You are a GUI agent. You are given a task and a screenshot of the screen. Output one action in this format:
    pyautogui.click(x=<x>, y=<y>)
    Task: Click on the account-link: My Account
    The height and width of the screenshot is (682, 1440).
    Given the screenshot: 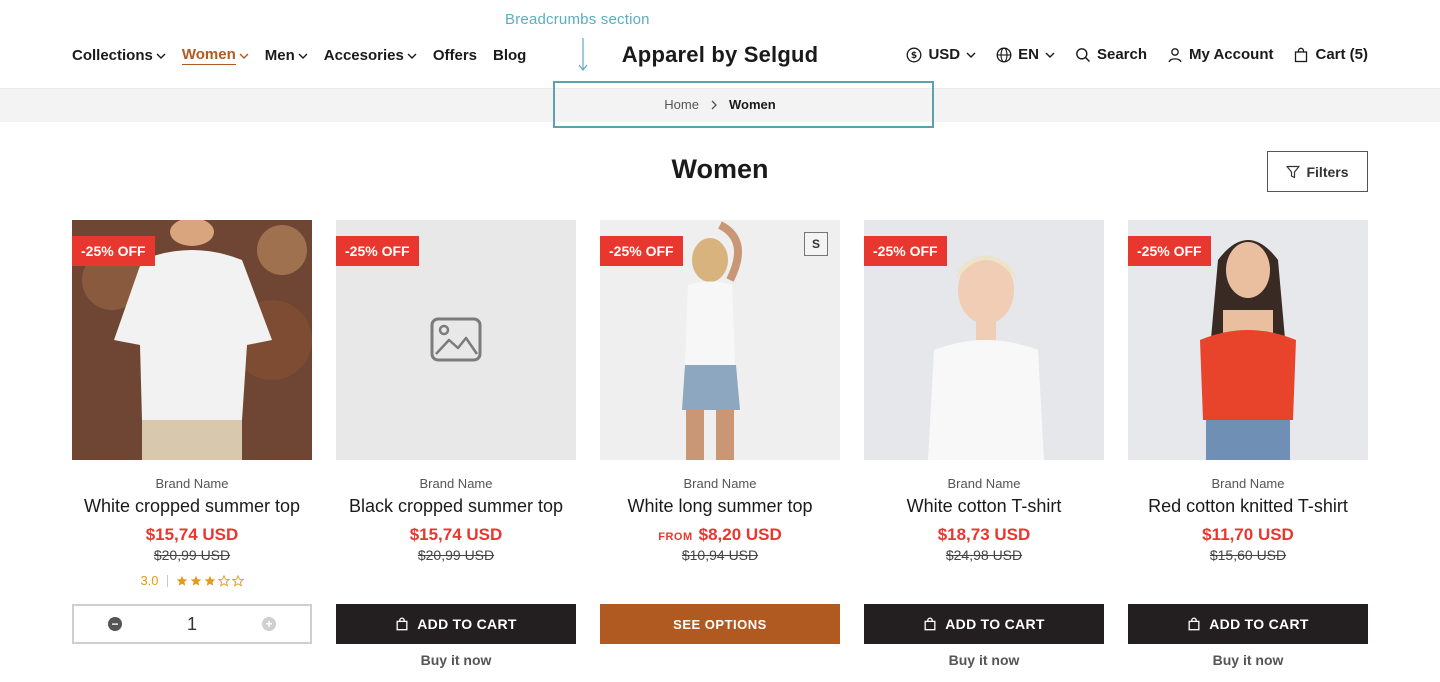 What is the action you would take?
    pyautogui.click(x=1220, y=54)
    